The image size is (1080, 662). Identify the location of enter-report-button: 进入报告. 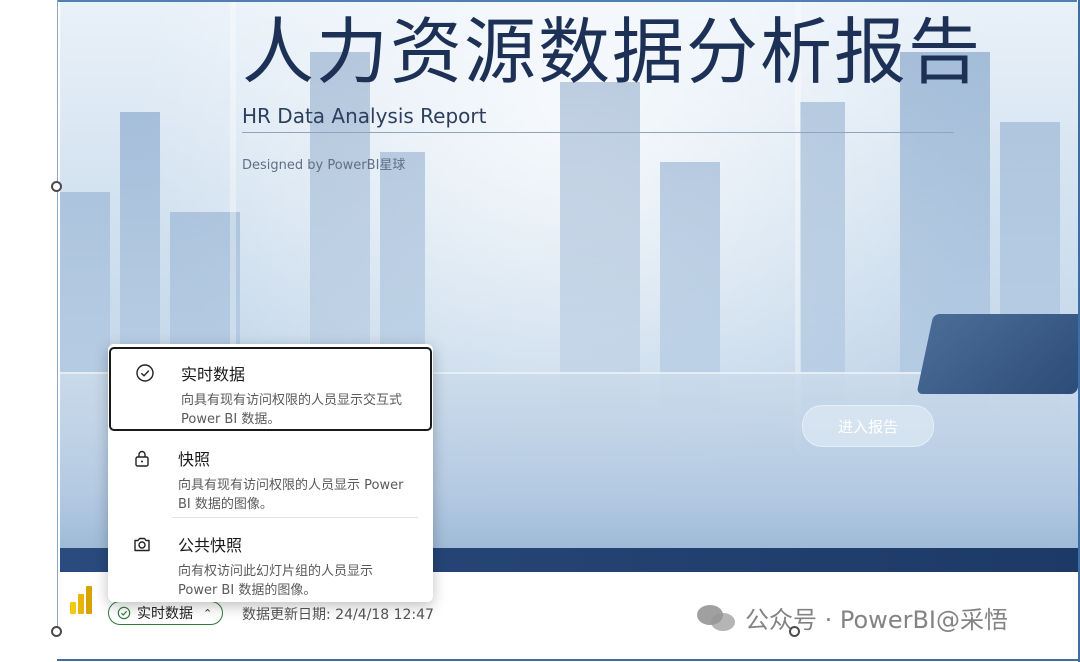
(868, 426).